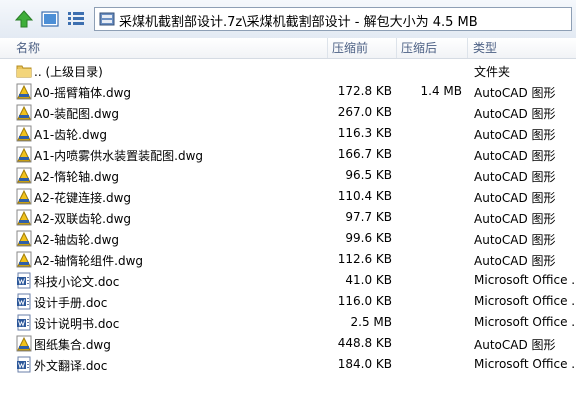  Describe the element at coordinates (71, 303) in the screenshot. I see `file-name: 设计手册.doc` at that location.